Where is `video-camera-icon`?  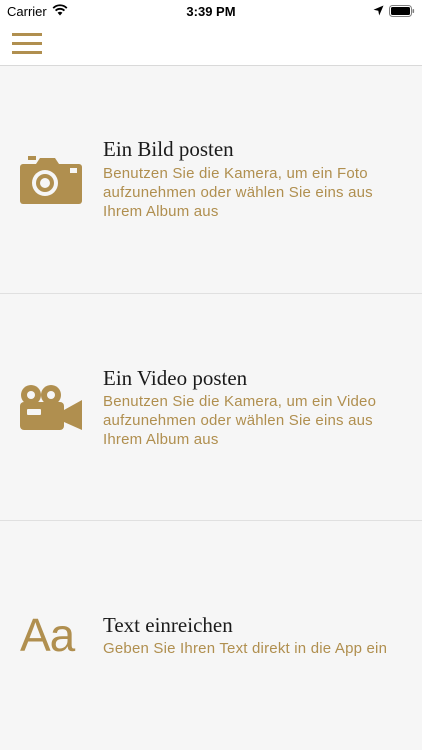
video-camera-icon is located at coordinates (51, 407).